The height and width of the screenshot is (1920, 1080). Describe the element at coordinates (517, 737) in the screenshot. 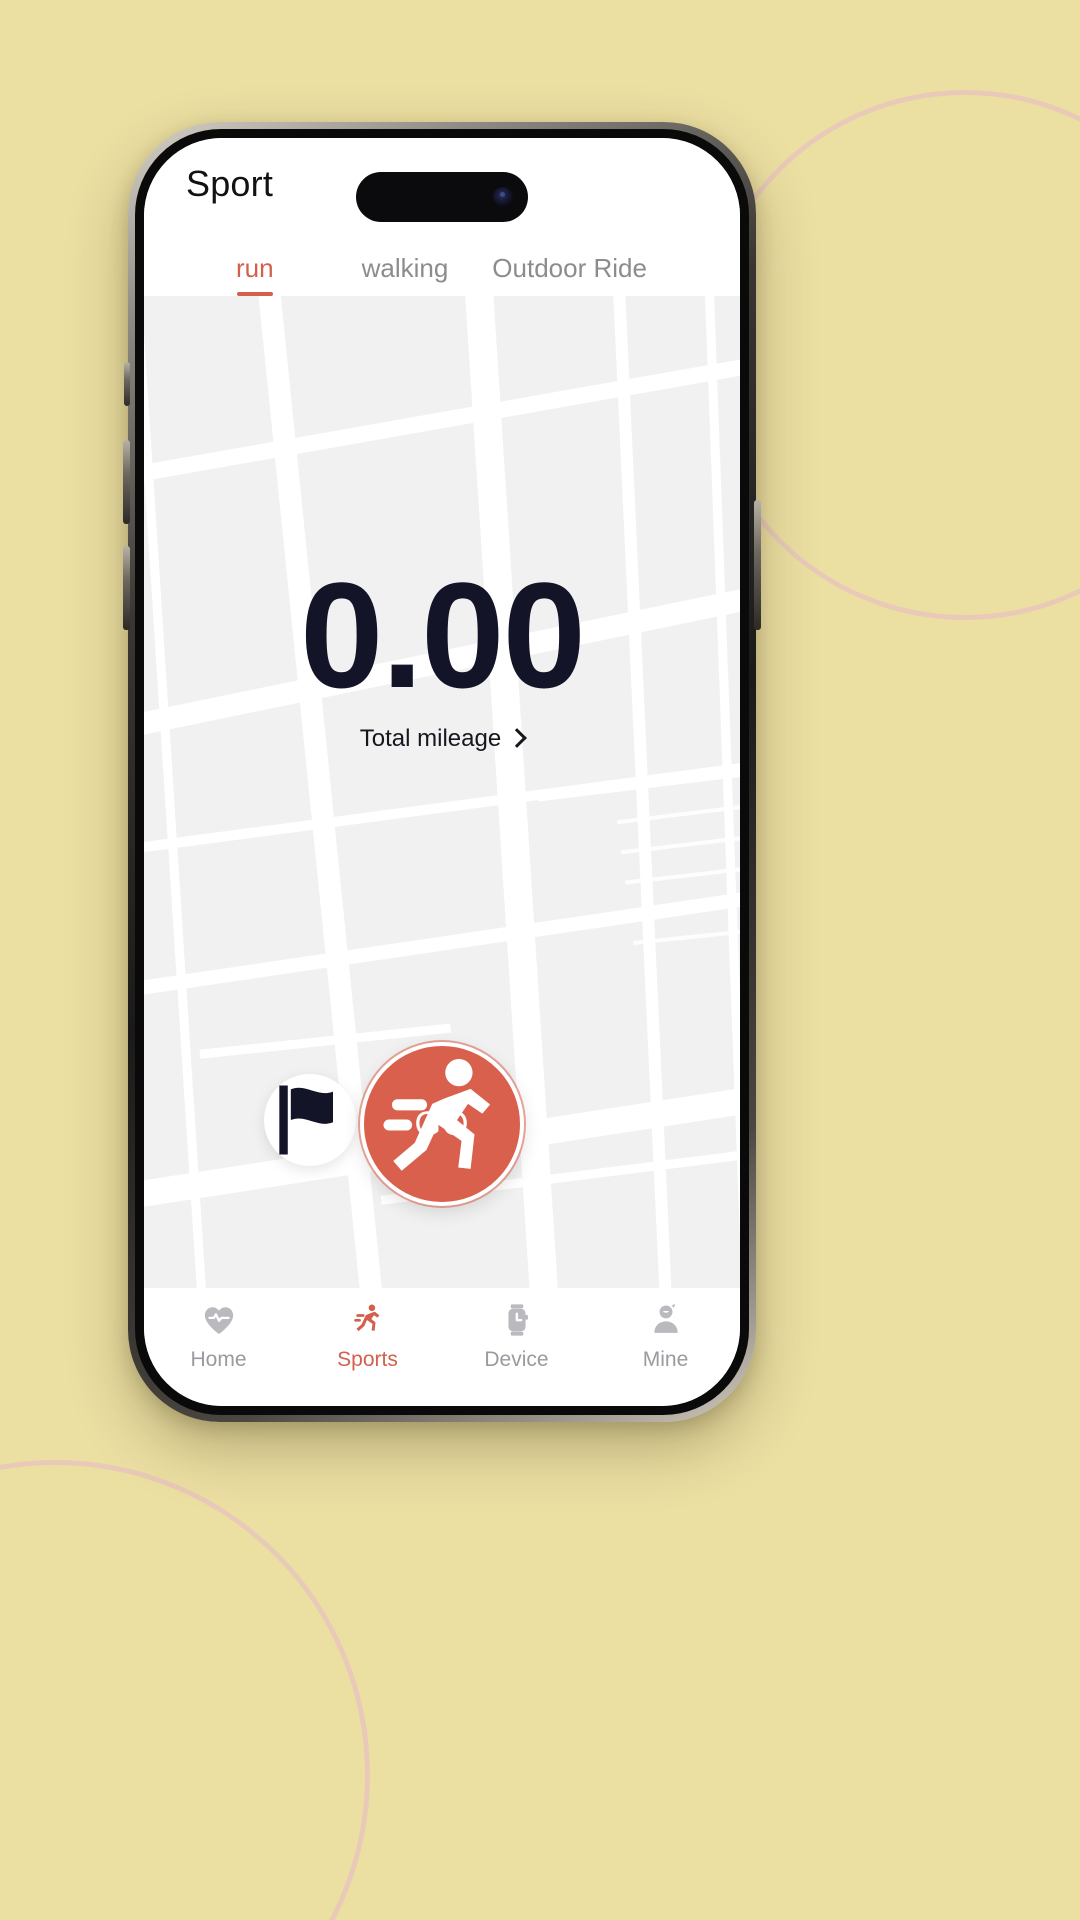

I see `chevron-right-icon` at that location.